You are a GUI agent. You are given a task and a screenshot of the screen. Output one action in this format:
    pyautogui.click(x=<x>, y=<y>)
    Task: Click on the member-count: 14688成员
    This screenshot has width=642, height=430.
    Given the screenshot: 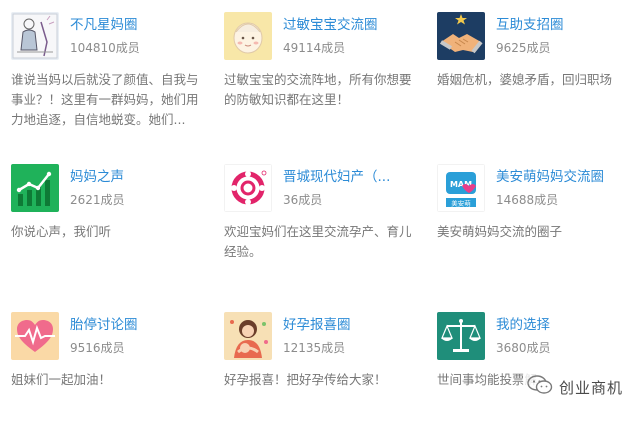 What is the action you would take?
    pyautogui.click(x=527, y=200)
    